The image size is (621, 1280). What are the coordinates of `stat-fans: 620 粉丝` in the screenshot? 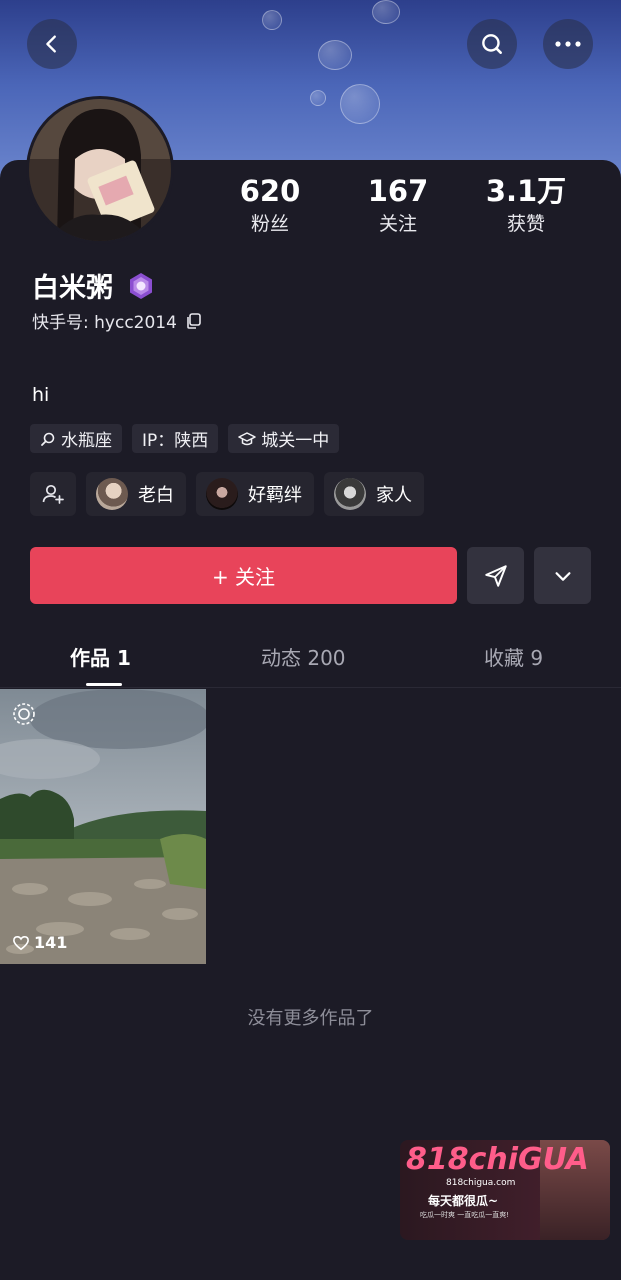 It's located at (270, 205).